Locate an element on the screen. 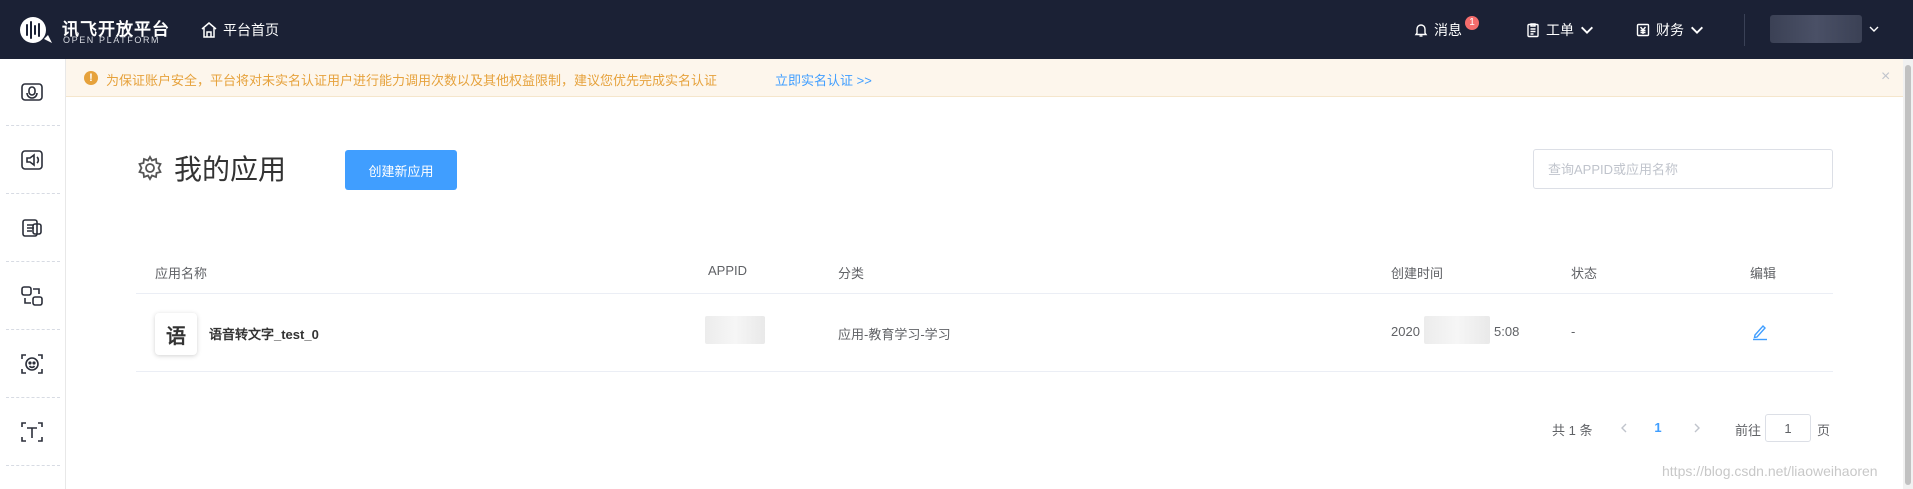 Image resolution: width=1913 pixels, height=489 pixels. table-row: 语 语音转文字_test_0 应用-教育学习-学习 2020 5:08 - is located at coordinates (984, 333).